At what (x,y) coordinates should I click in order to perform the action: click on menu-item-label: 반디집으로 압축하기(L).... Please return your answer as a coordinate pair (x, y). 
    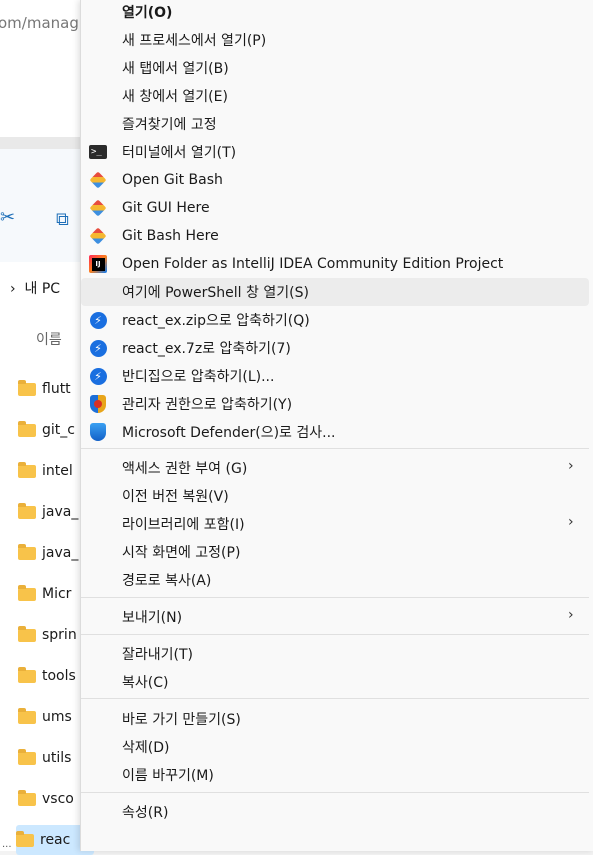
    Looking at the image, I should click on (198, 377).